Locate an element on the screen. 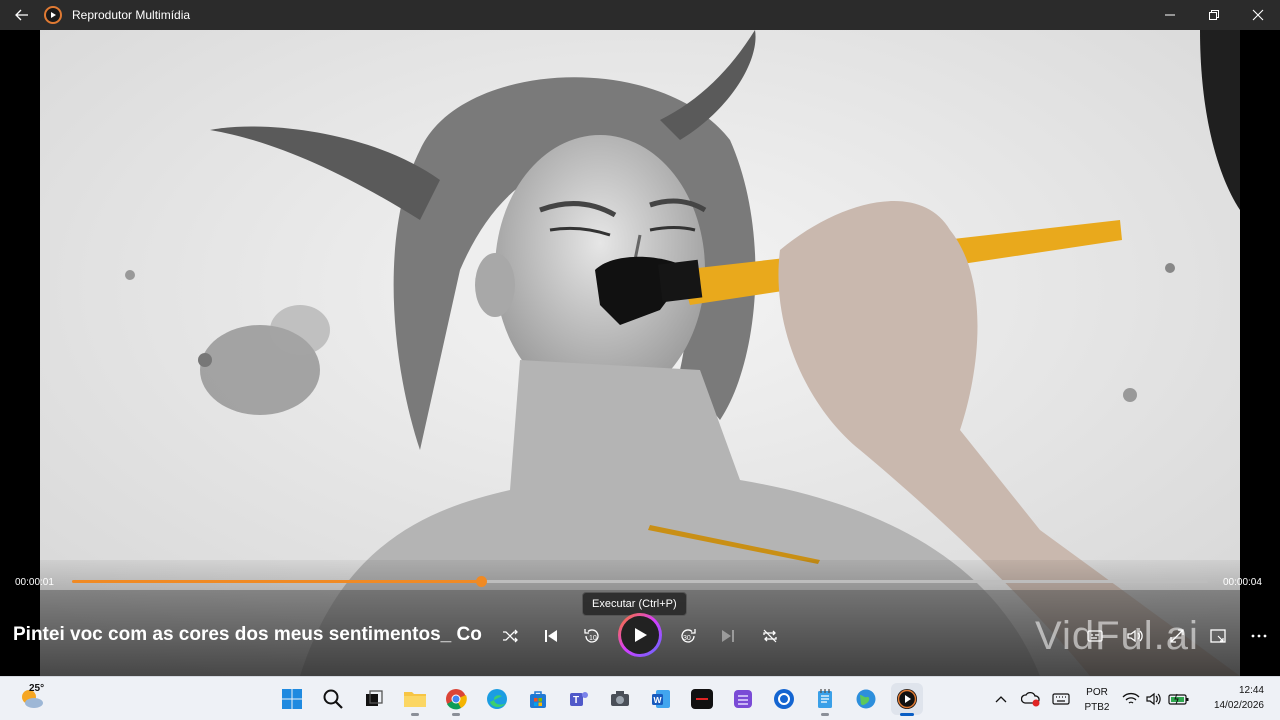 Image resolution: width=1280 pixels, height=720 pixels. back-arrow-icon is located at coordinates (21, 15).